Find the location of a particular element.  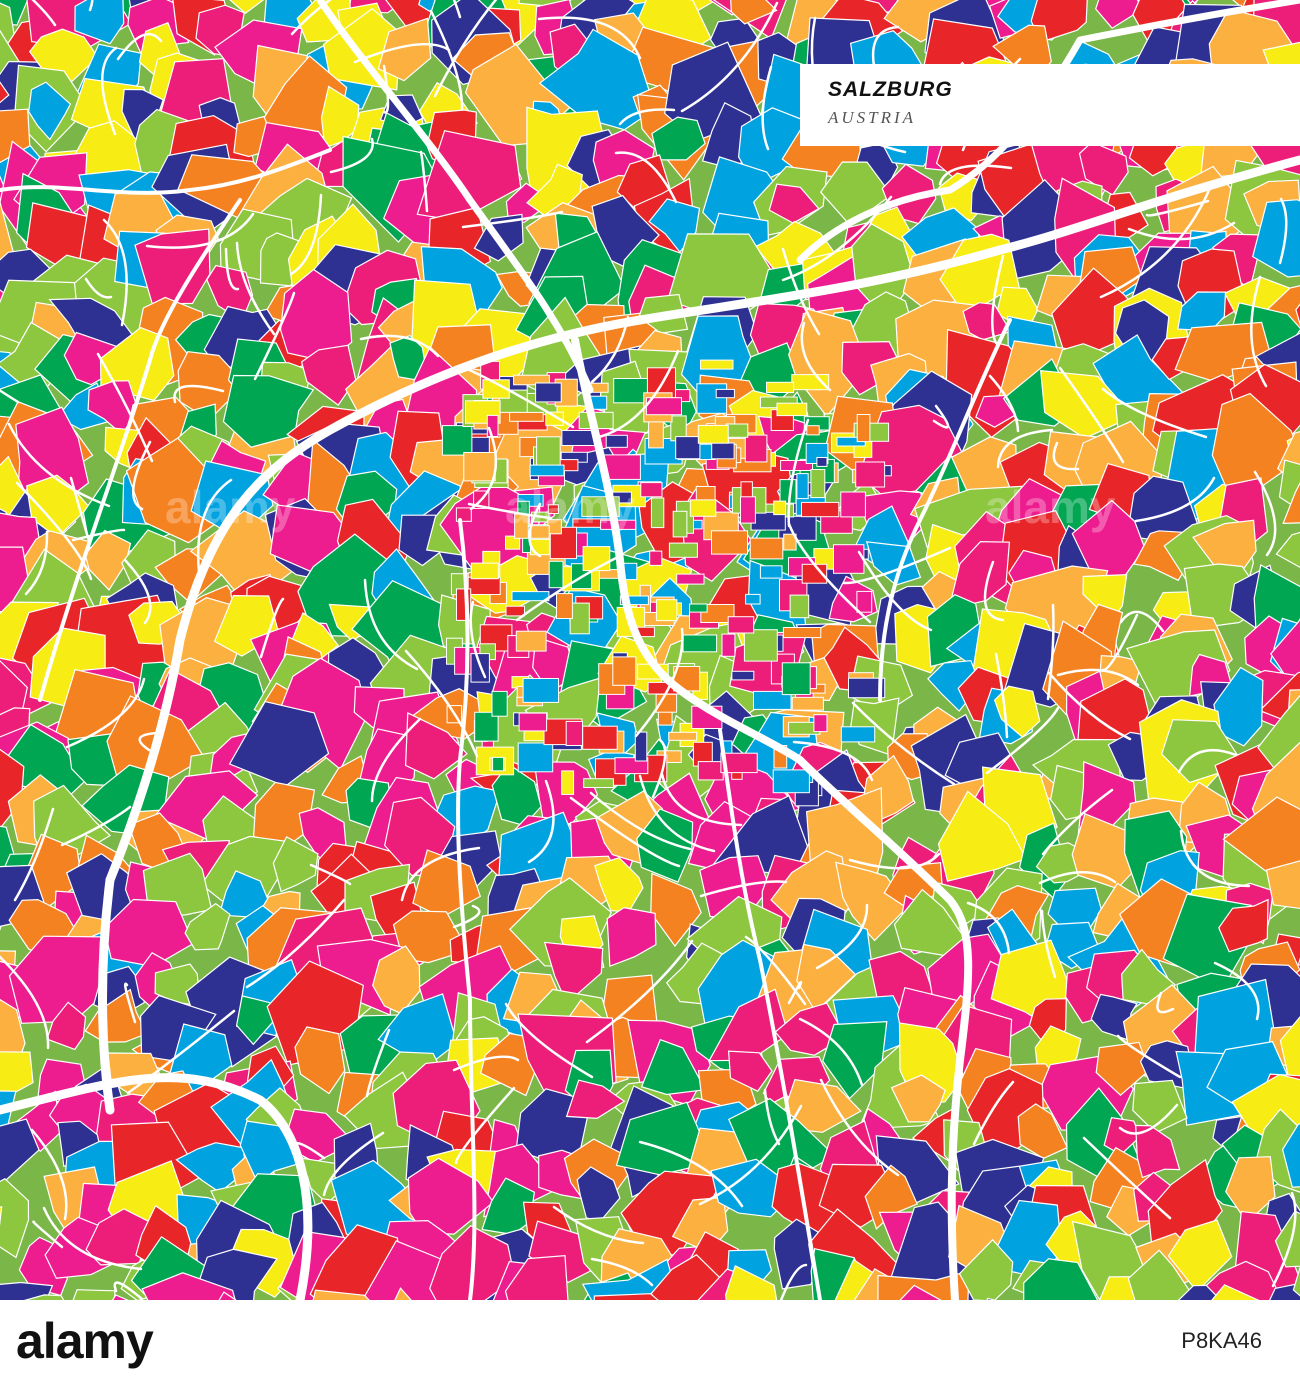

stock-logo: alamy is located at coordinates (85, 1341).